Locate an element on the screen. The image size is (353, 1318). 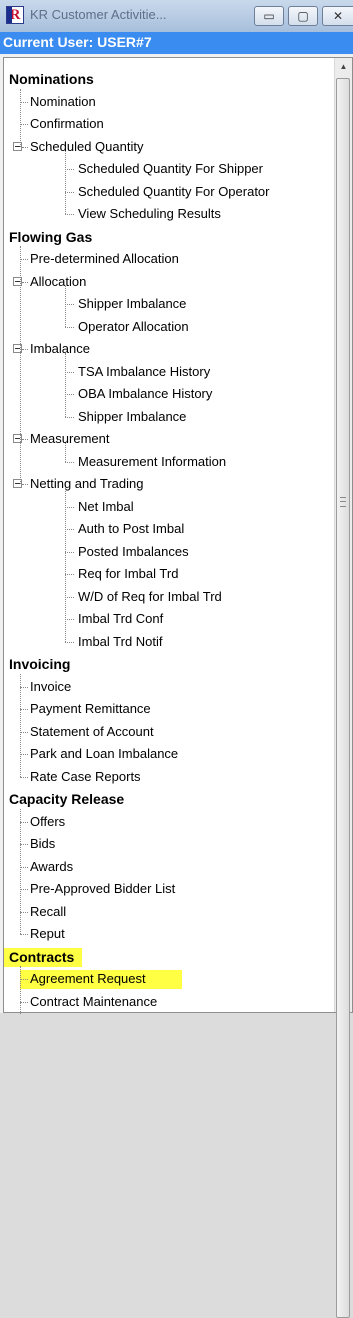
tree-leaf-label: Scheduled Quantity For Operator is located at coordinates (174, 191).